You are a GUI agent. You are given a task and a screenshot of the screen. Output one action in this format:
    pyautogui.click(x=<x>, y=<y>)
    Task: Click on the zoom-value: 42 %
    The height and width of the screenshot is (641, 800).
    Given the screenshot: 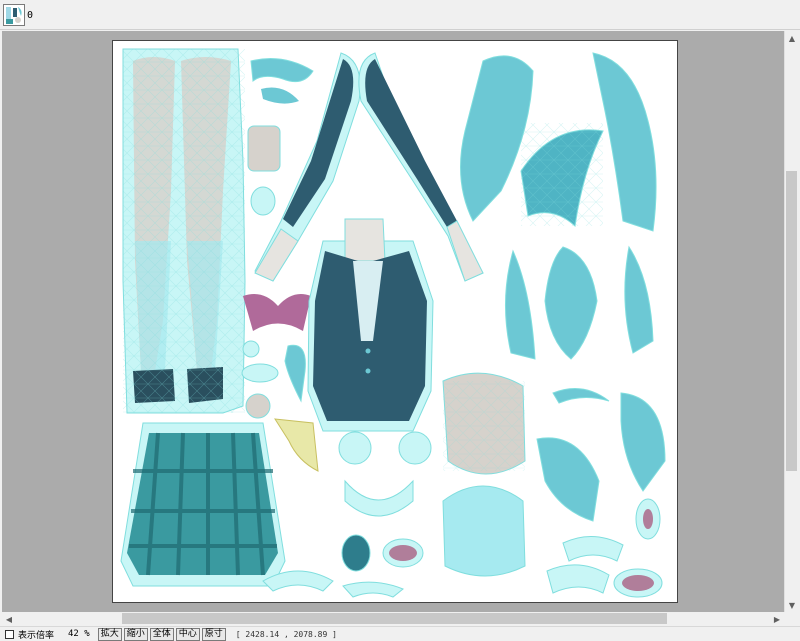 What is the action you would take?
    pyautogui.click(x=79, y=634)
    